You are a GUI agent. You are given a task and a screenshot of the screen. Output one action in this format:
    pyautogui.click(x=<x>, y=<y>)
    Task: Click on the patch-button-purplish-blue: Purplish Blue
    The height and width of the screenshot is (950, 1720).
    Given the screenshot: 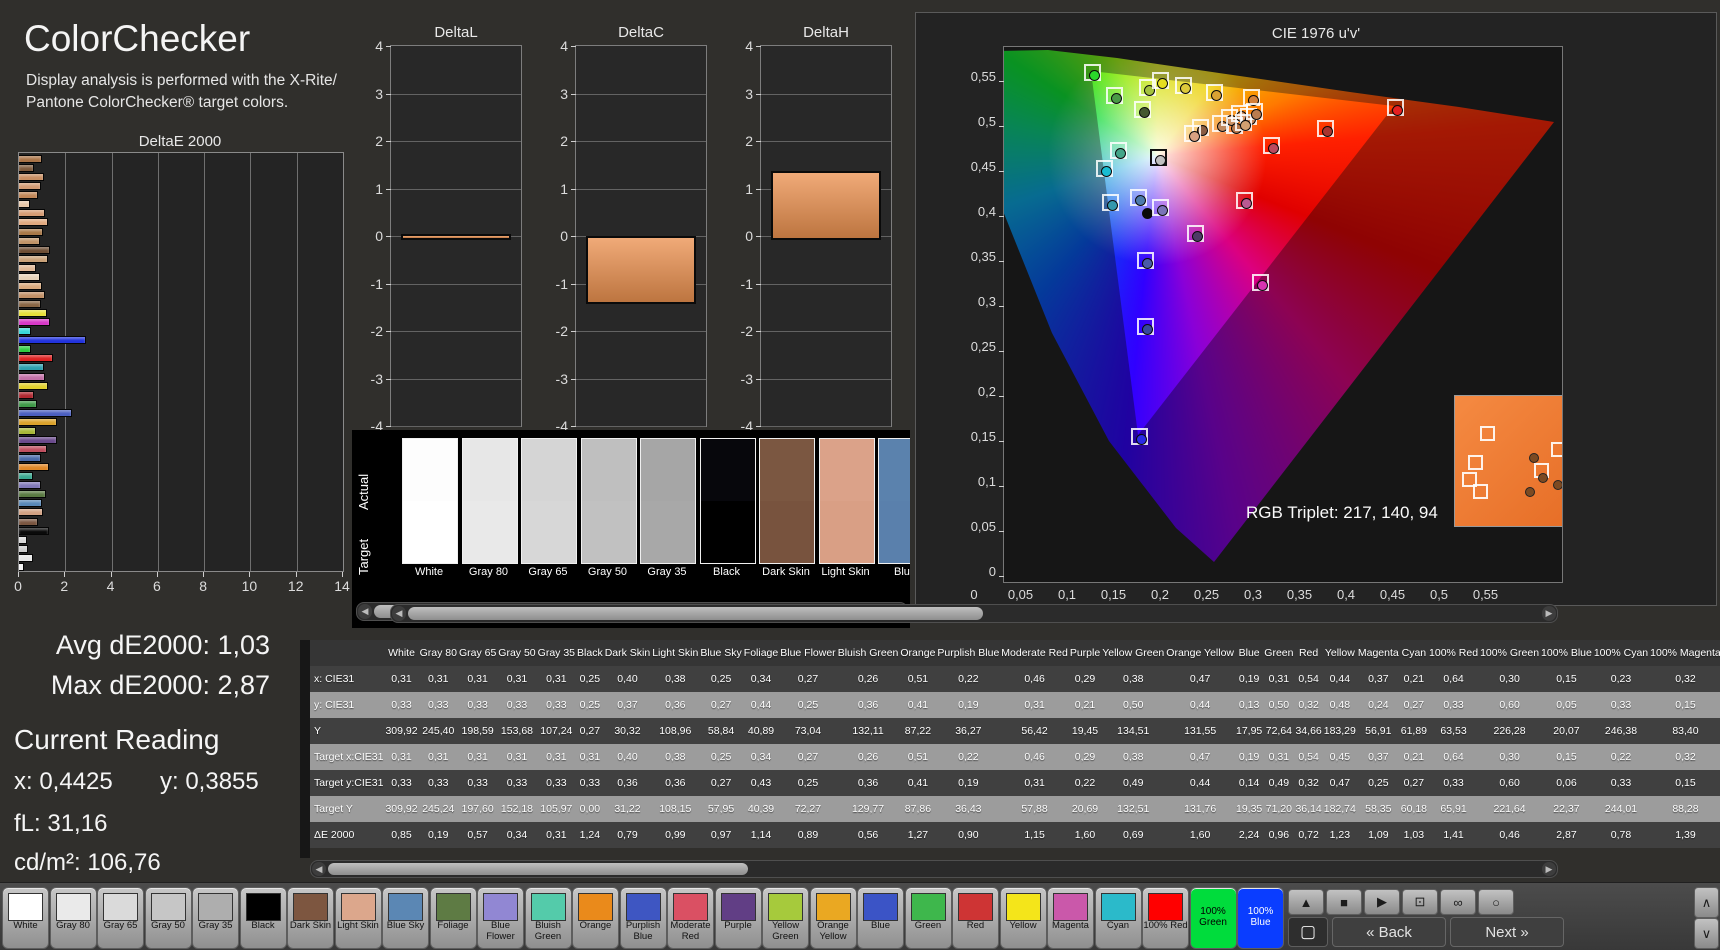 What is the action you would take?
    pyautogui.click(x=643, y=918)
    